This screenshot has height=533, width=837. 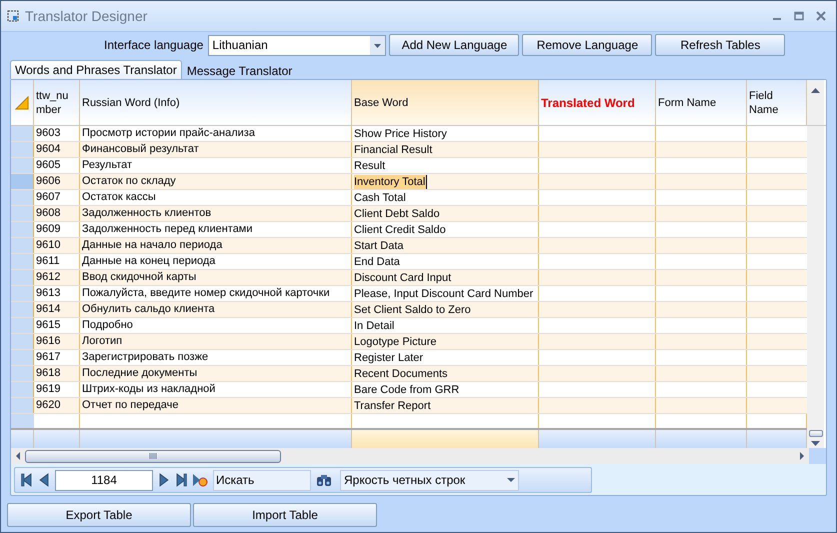 I want to click on new-record-icon, so click(x=200, y=480).